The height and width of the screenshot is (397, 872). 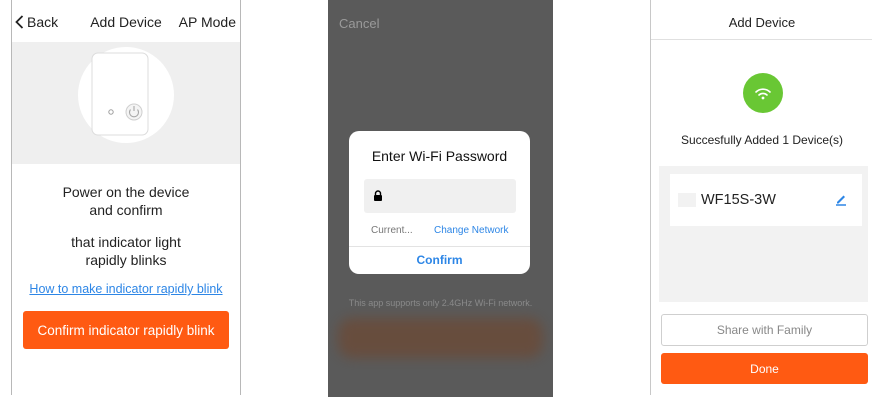 I want to click on success-badge, so click(x=763, y=93).